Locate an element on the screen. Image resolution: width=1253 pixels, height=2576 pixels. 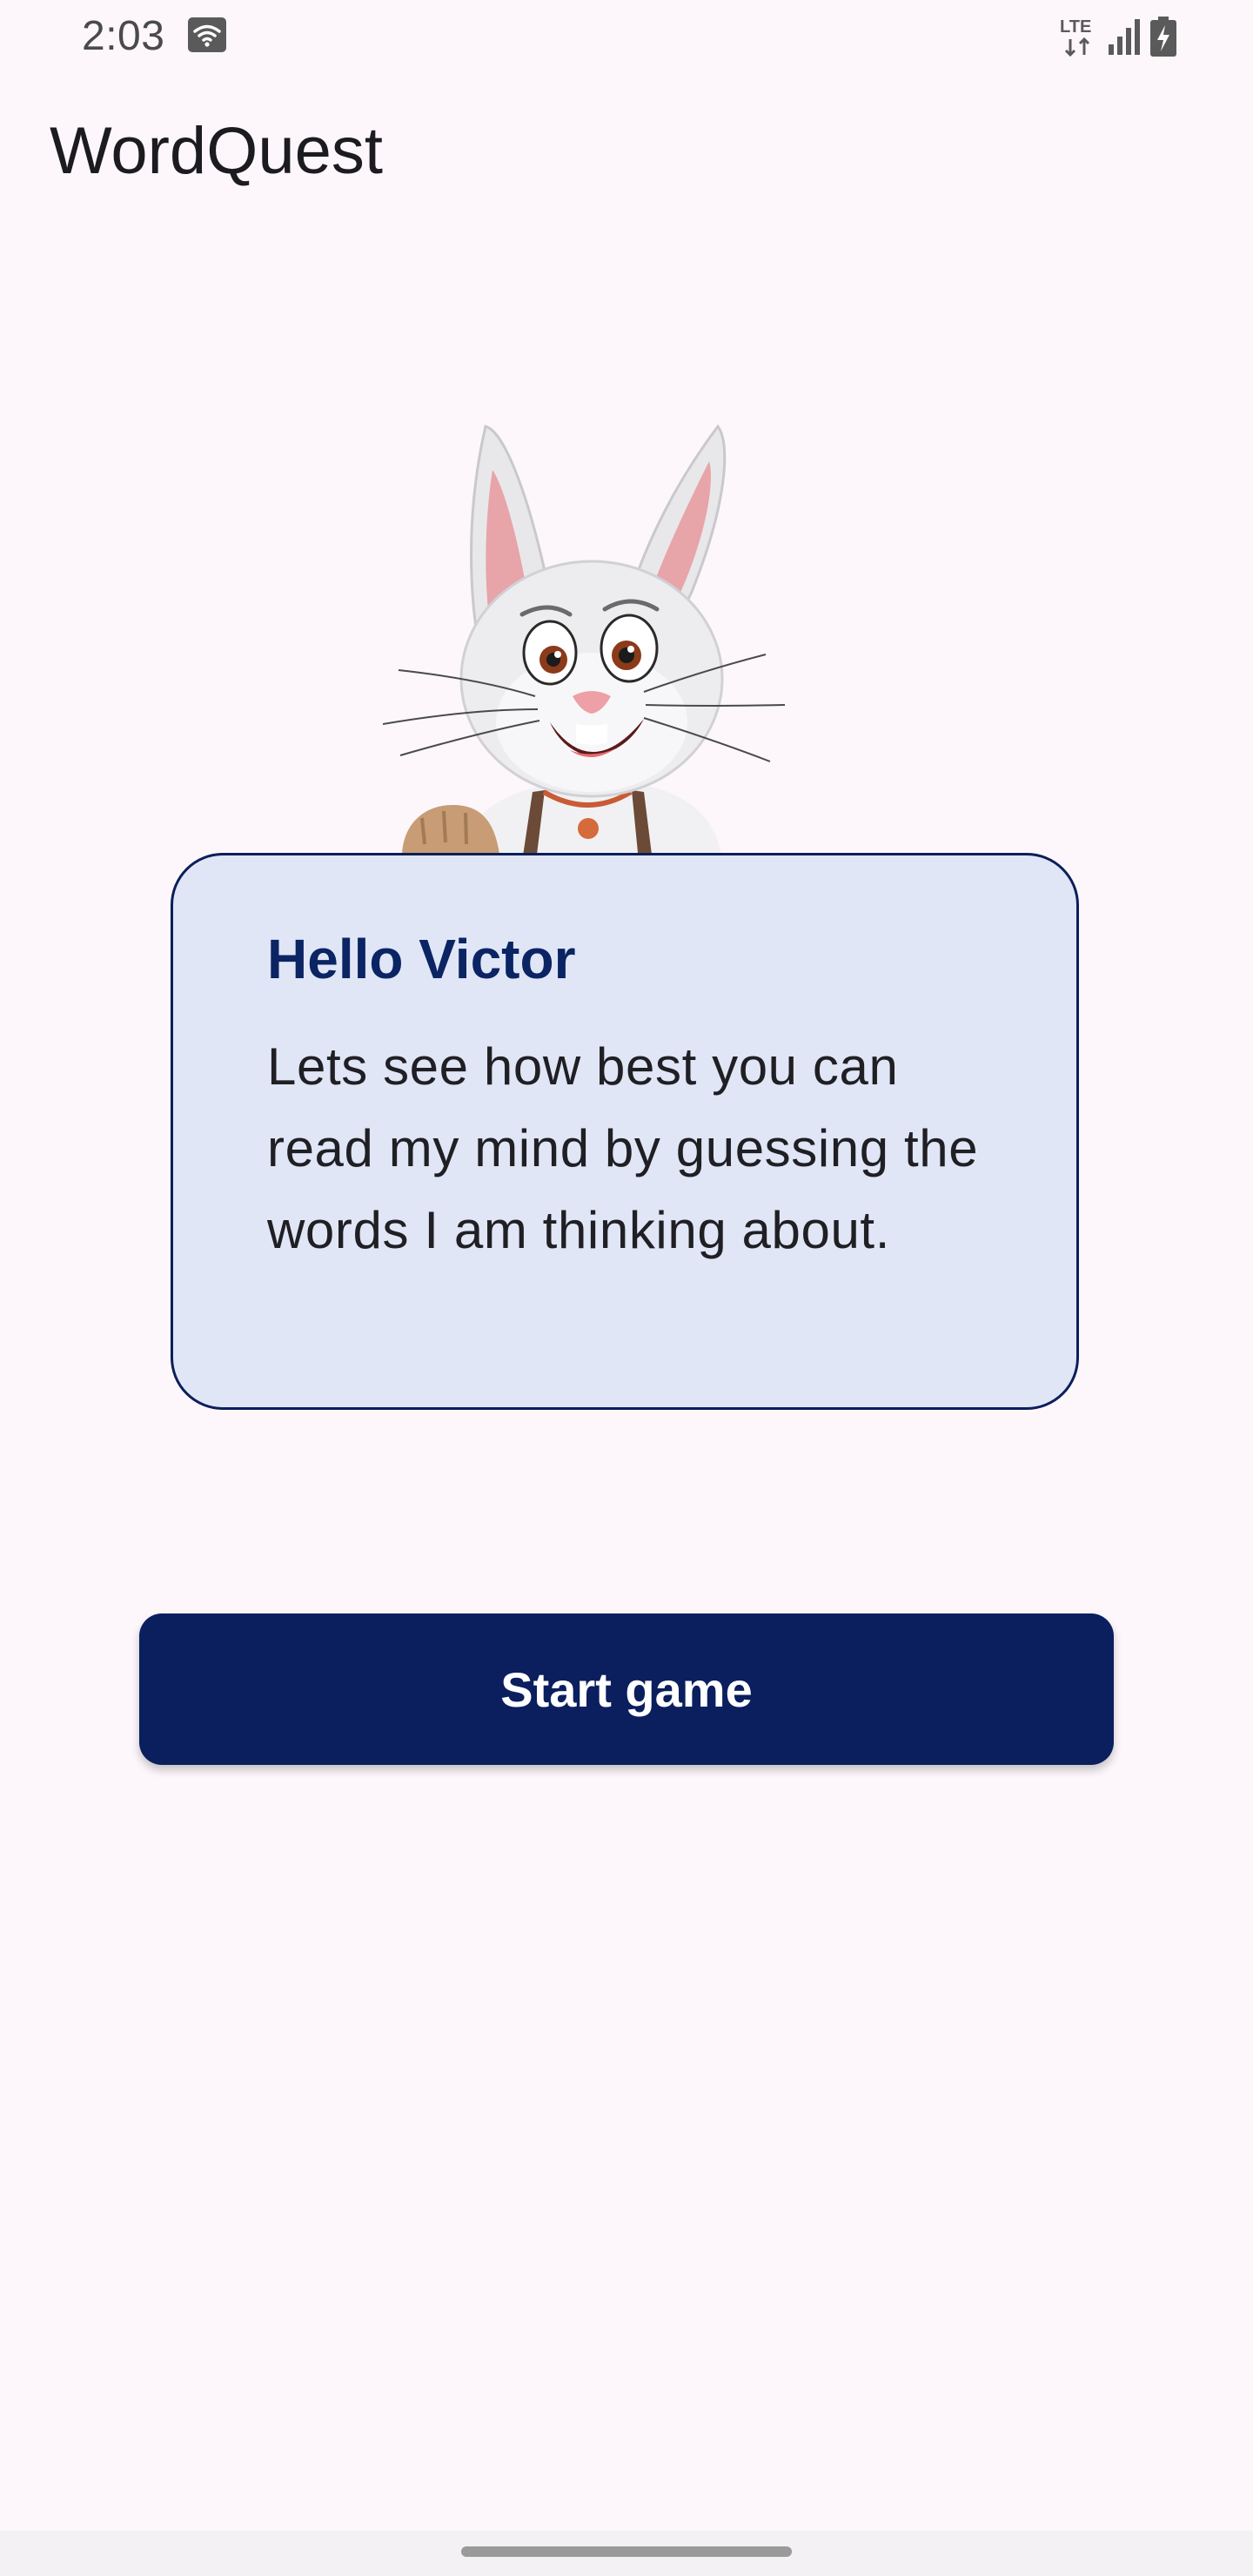
app-title: WordQuest is located at coordinates (216, 151).